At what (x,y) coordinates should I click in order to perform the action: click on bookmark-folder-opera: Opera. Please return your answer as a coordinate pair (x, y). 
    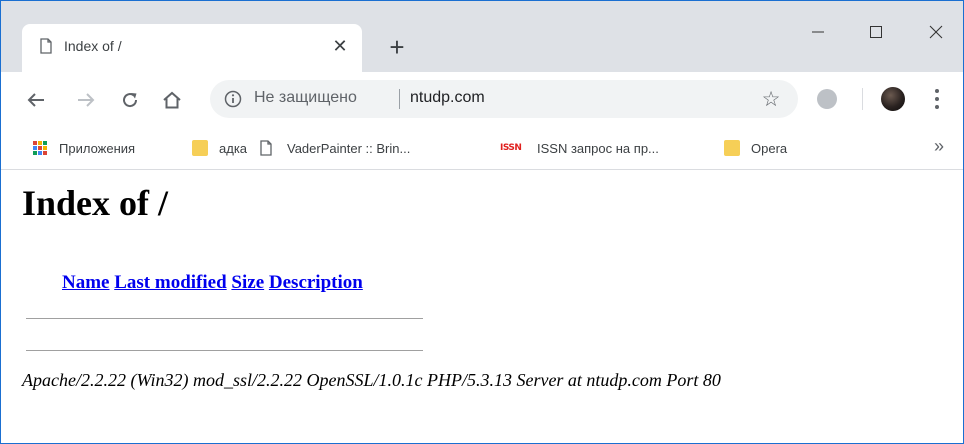
    Looking at the image, I should click on (755, 148).